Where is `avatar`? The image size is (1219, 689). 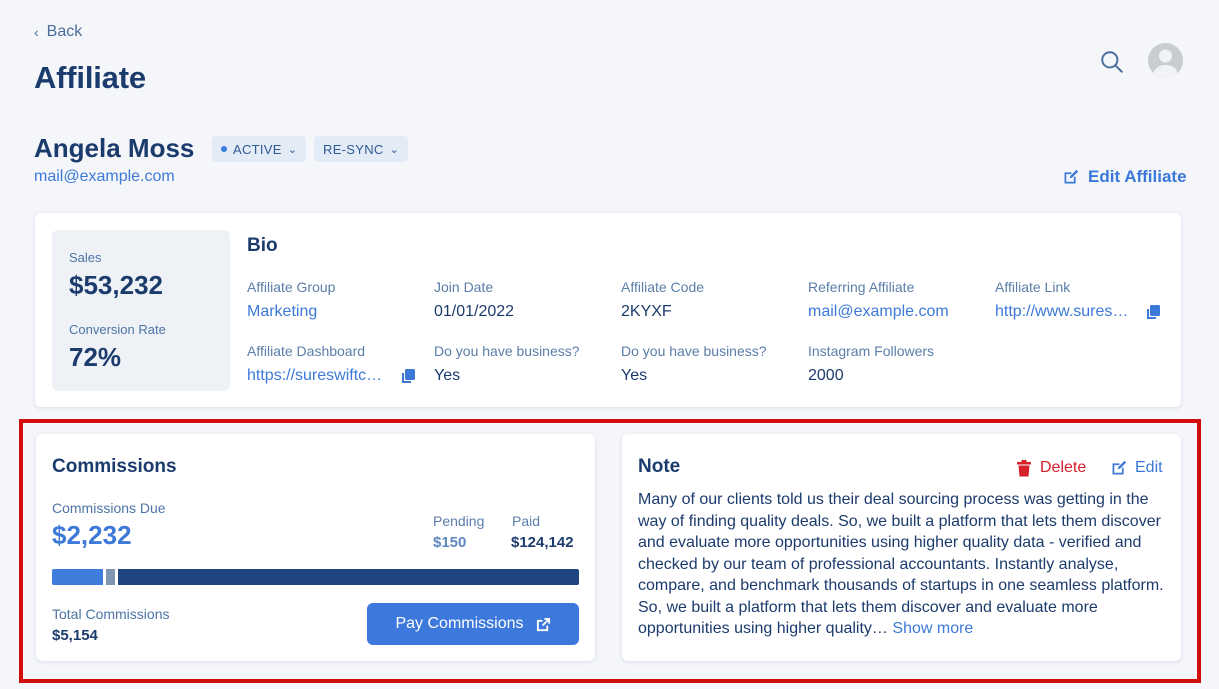 avatar is located at coordinates (1165, 60).